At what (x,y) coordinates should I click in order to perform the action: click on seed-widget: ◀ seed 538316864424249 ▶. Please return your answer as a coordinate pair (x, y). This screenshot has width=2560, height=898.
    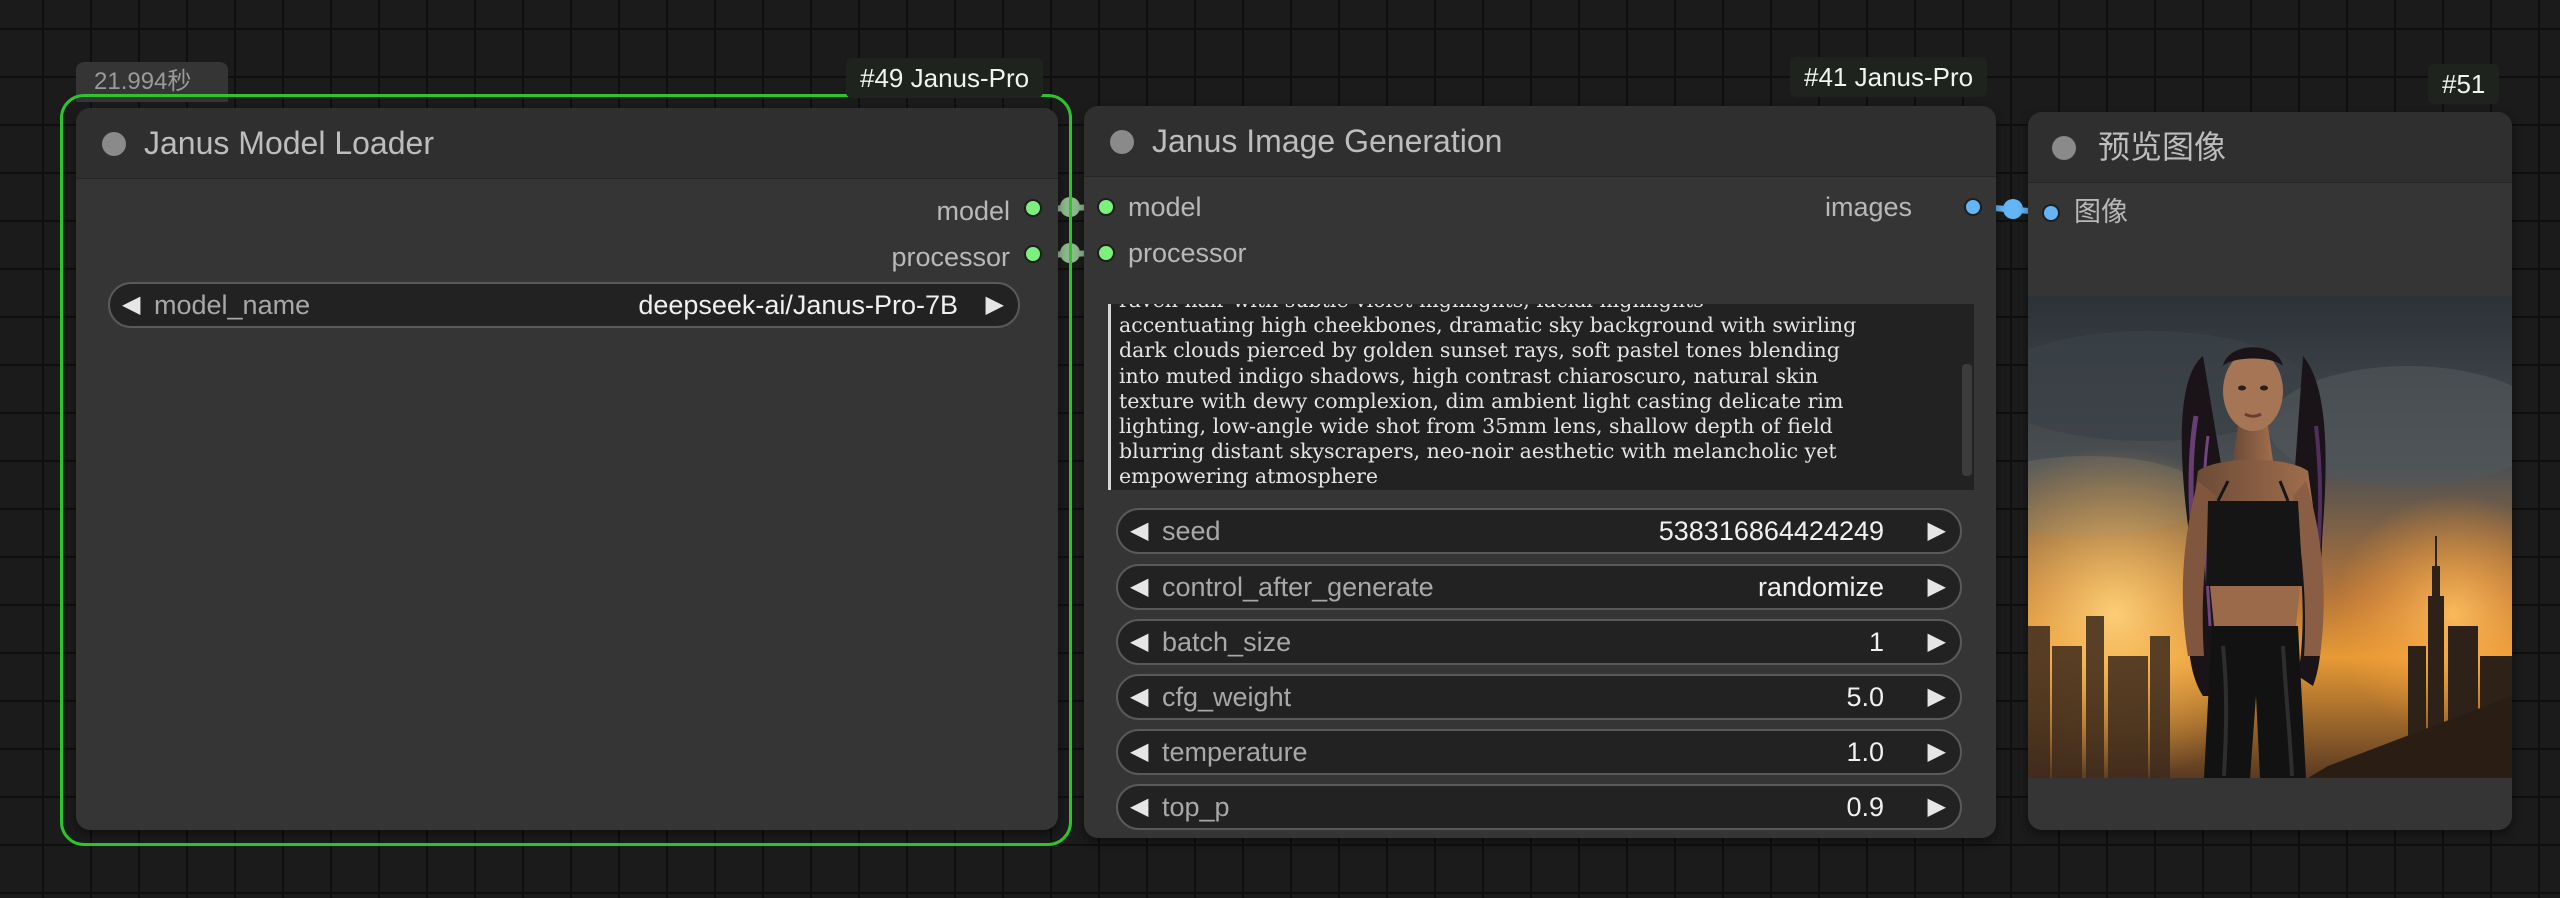
    Looking at the image, I should click on (1539, 531).